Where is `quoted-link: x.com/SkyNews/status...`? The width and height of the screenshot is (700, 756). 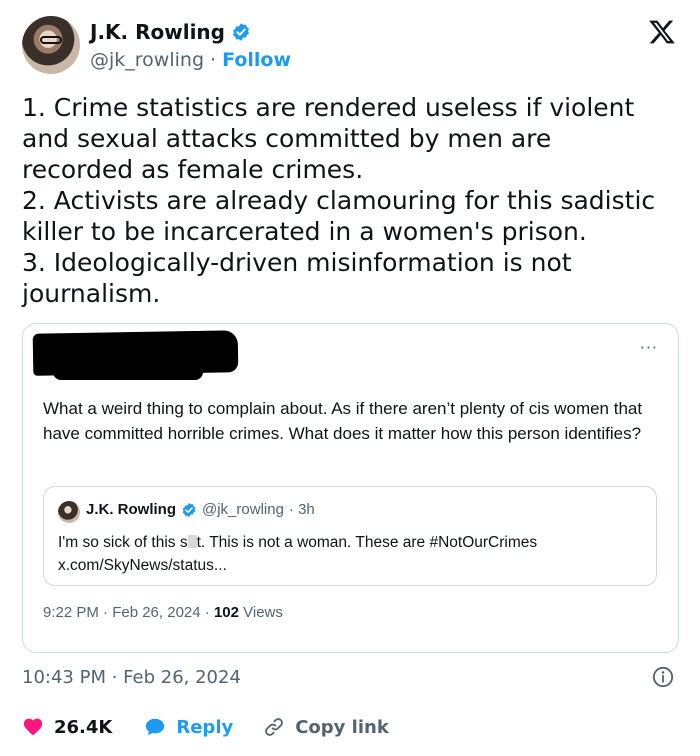
quoted-link: x.com/SkyNews/status... is located at coordinates (142, 565).